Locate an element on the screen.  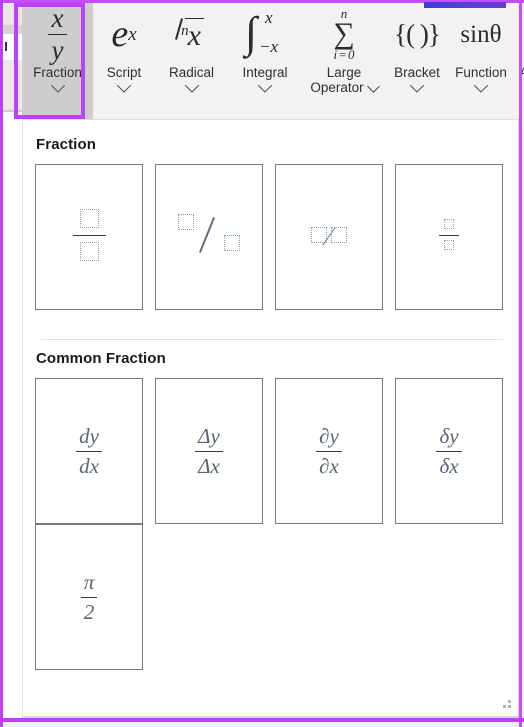
placeholder-skewed-fraction is located at coordinates (209, 237).